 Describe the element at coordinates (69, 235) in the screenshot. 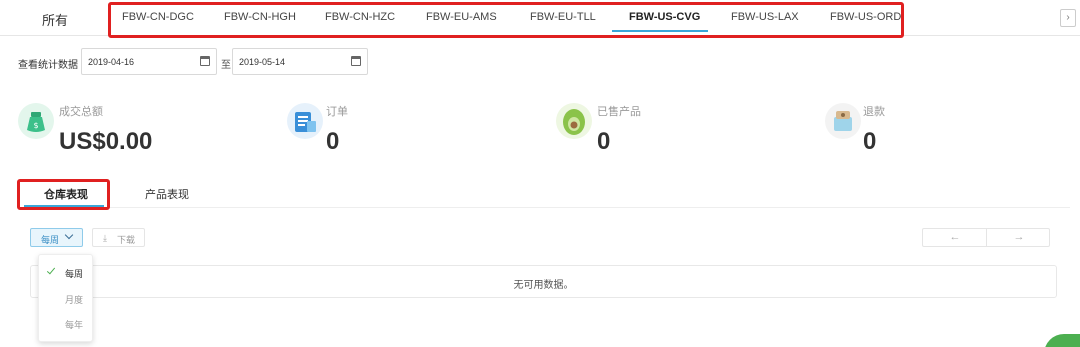

I see `chevron-down-icon` at that location.